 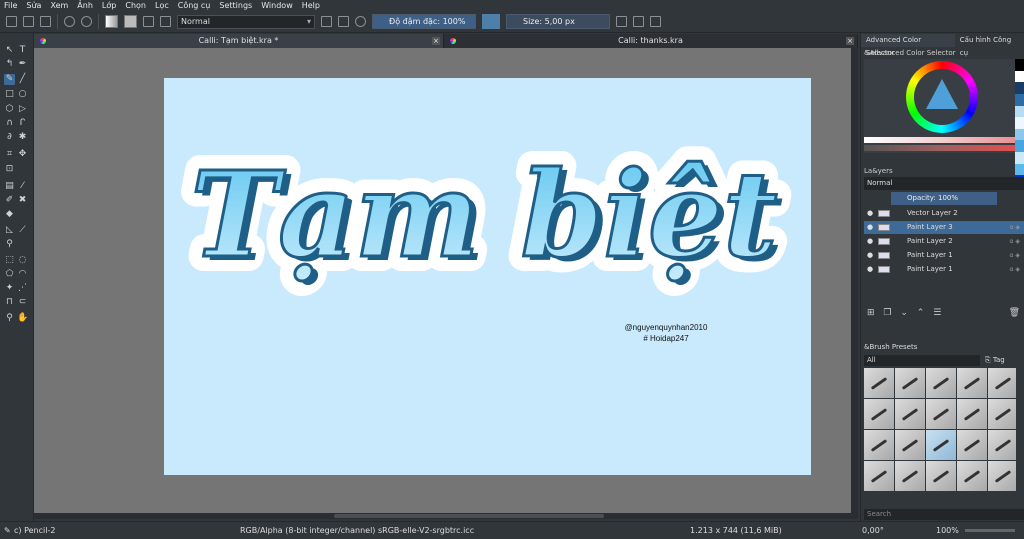 What do you see at coordinates (9, 109) in the screenshot?
I see `polygon-tool-icon: ⬡` at bounding box center [9, 109].